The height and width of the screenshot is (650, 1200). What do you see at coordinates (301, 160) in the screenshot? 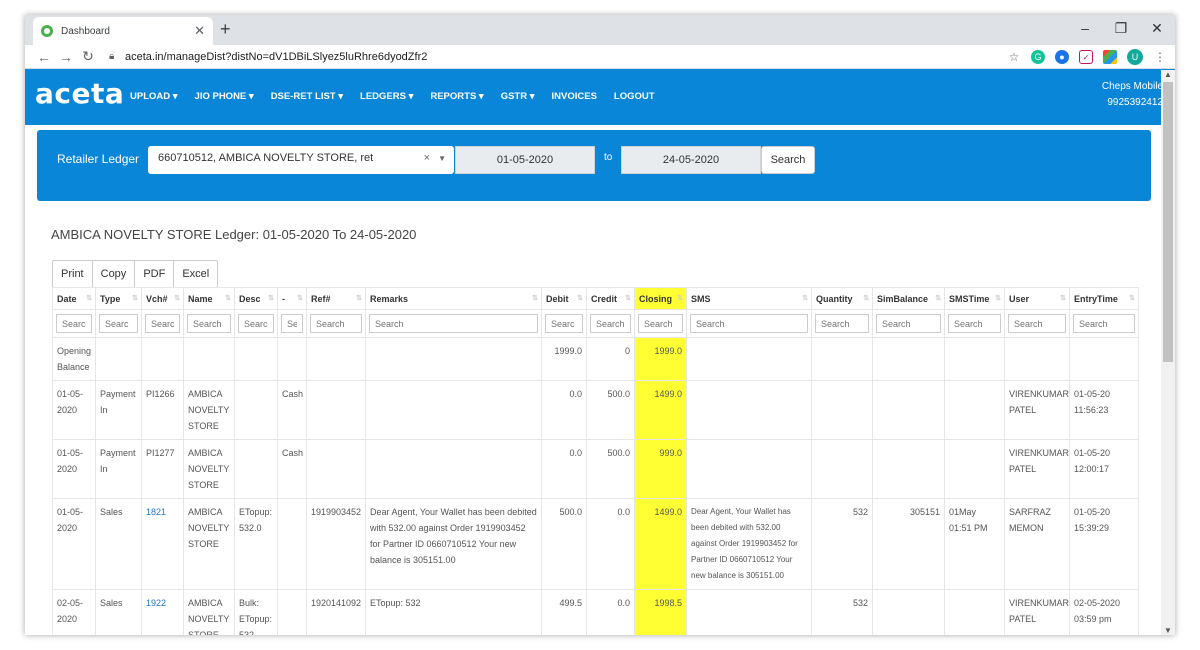
I see `retailer-select: 660710512, AMBICA NOVELTY STORE, ret × ▼` at bounding box center [301, 160].